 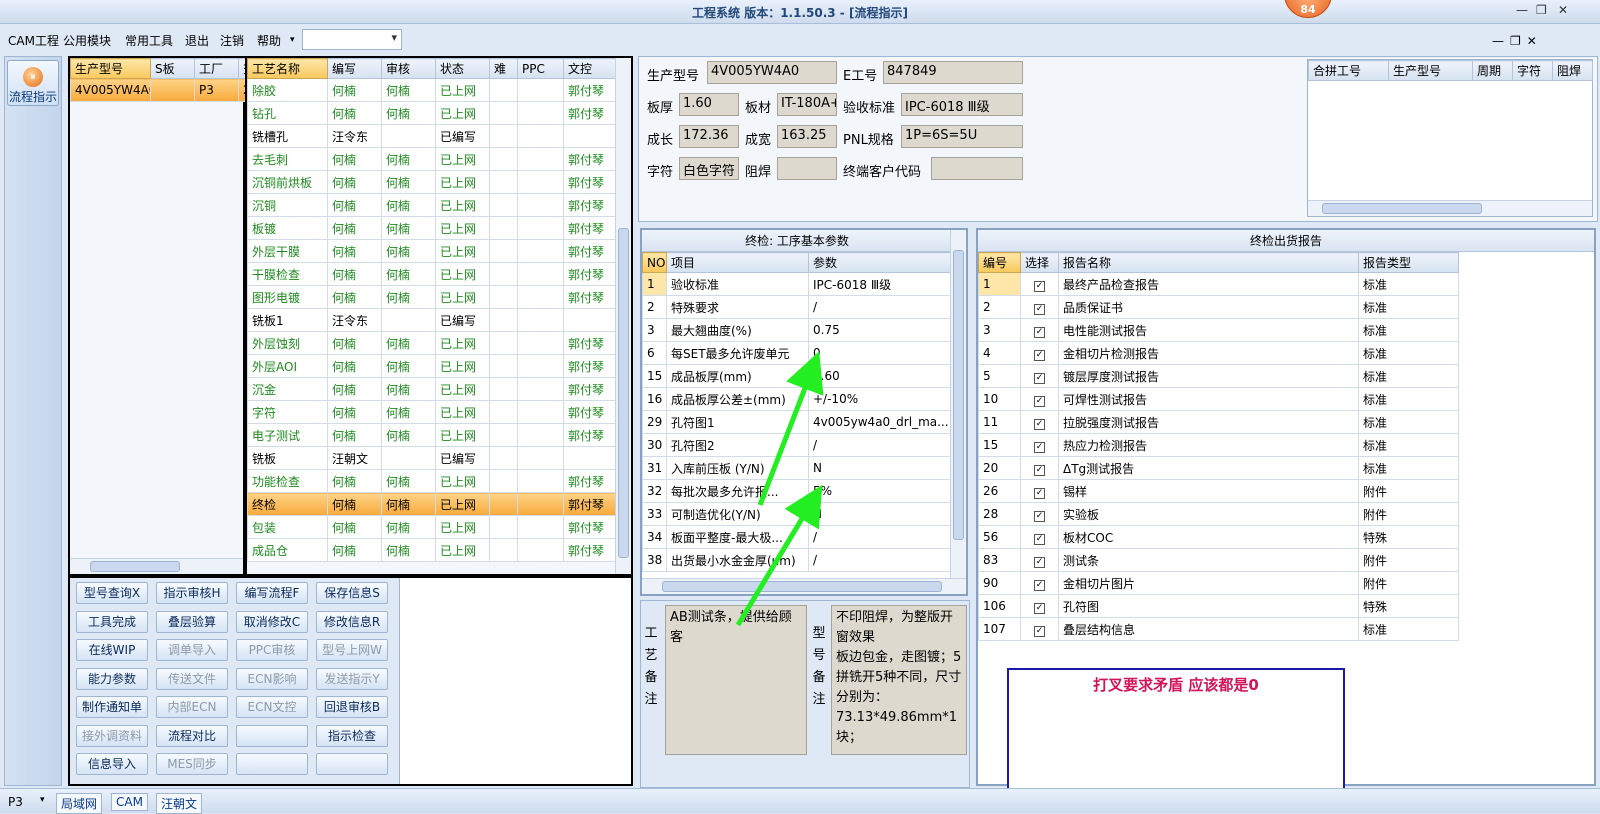 I want to click on table-row: 沉铜 何楠 何楠 已上网 郭付琴, so click(x=431, y=205).